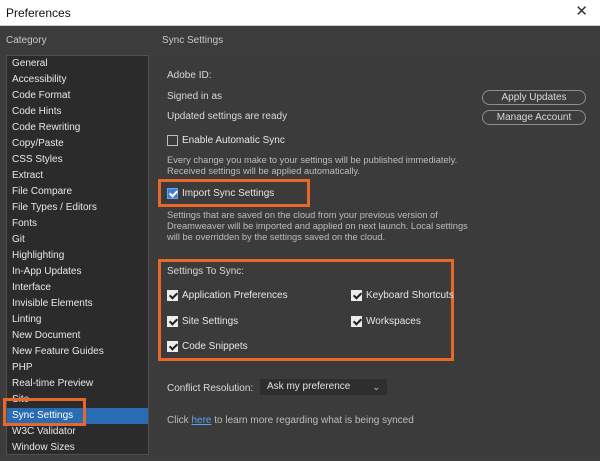 The height and width of the screenshot is (461, 600). I want to click on site-settings-label: Site Settings, so click(210, 321).